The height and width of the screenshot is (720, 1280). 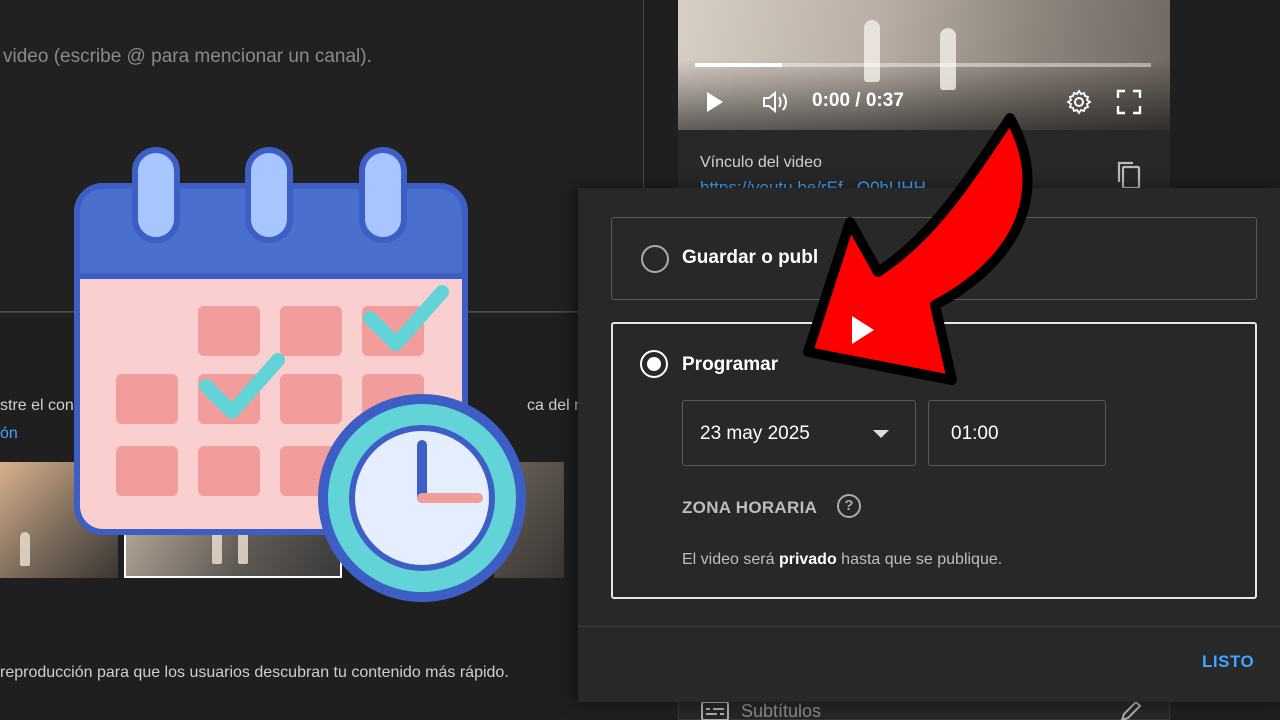 I want to click on video-preview: 0:00 / 0:37, so click(x=924, y=65).